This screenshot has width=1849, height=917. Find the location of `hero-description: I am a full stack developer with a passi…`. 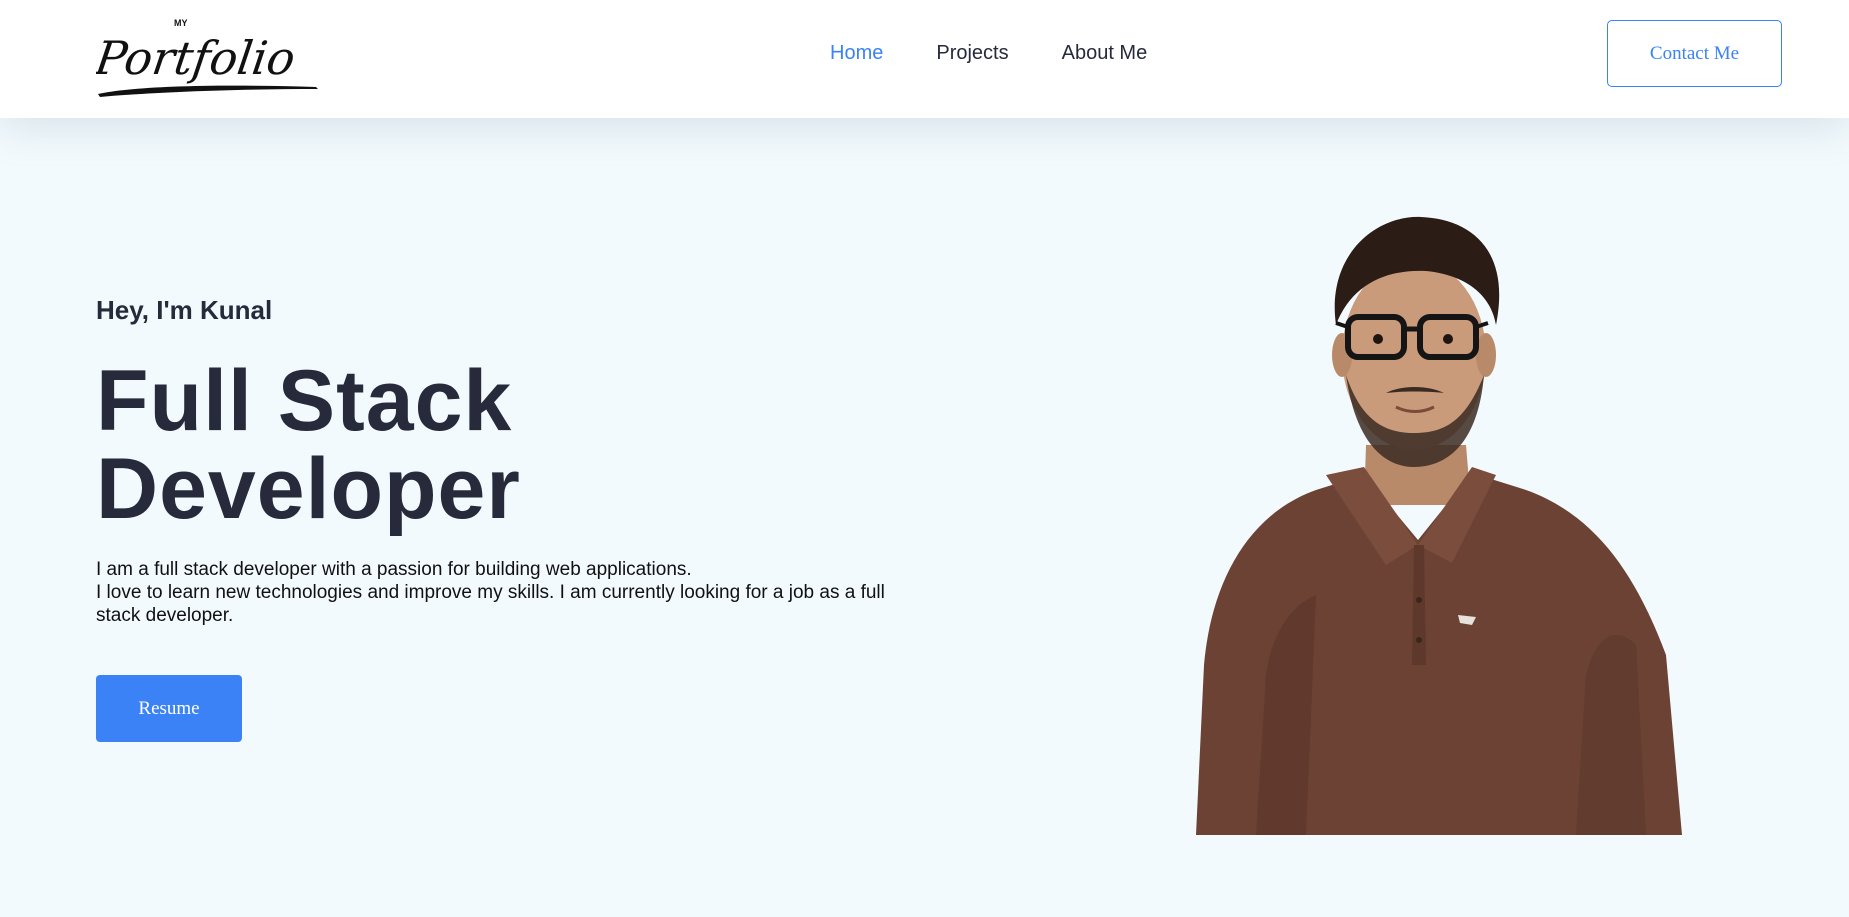

hero-description: I am a full stack developer with a passi… is located at coordinates (506, 592).